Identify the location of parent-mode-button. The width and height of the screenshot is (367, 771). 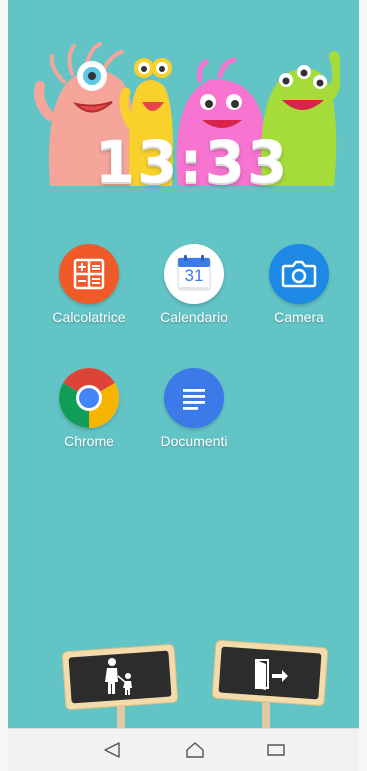
(120, 677).